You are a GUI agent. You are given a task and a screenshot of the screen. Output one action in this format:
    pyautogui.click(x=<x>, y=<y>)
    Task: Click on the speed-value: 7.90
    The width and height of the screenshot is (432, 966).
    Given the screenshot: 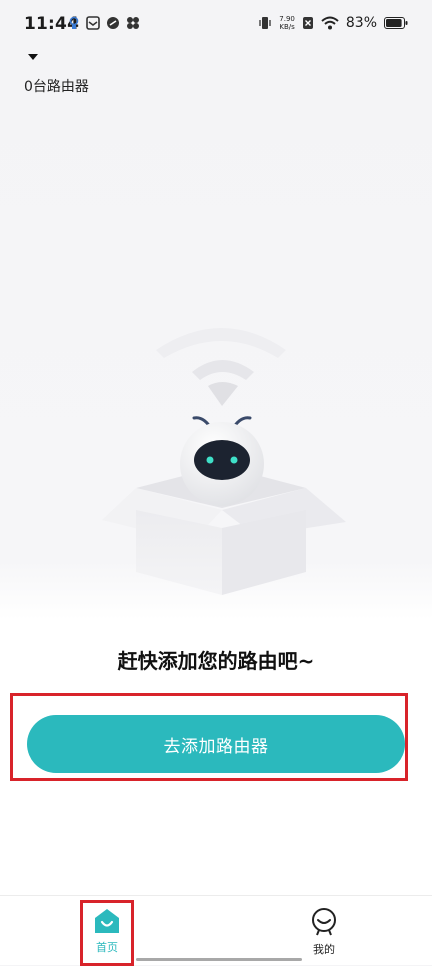 What is the action you would take?
    pyautogui.click(x=287, y=19)
    